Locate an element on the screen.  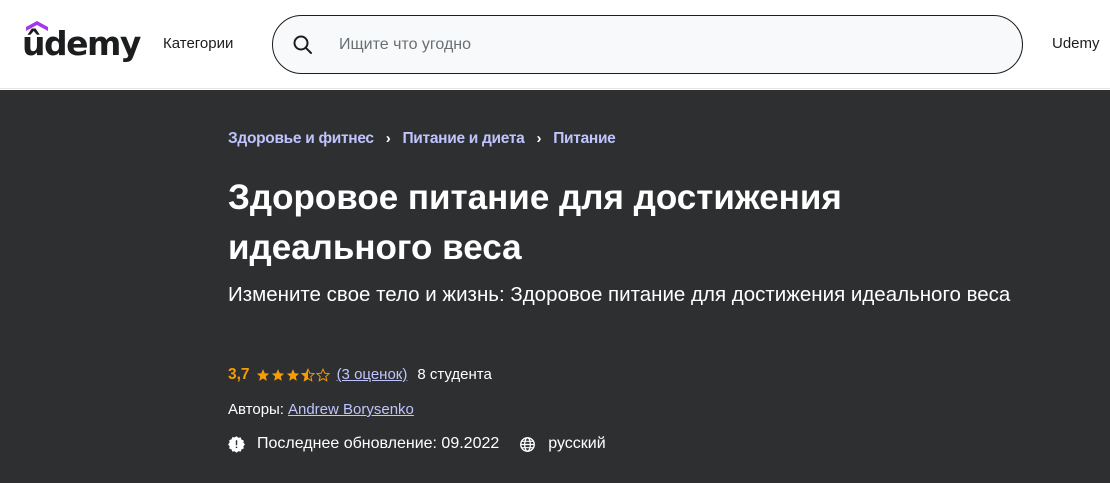
breadcrumb-nutrition-diet: Питание и диета is located at coordinates (463, 139).